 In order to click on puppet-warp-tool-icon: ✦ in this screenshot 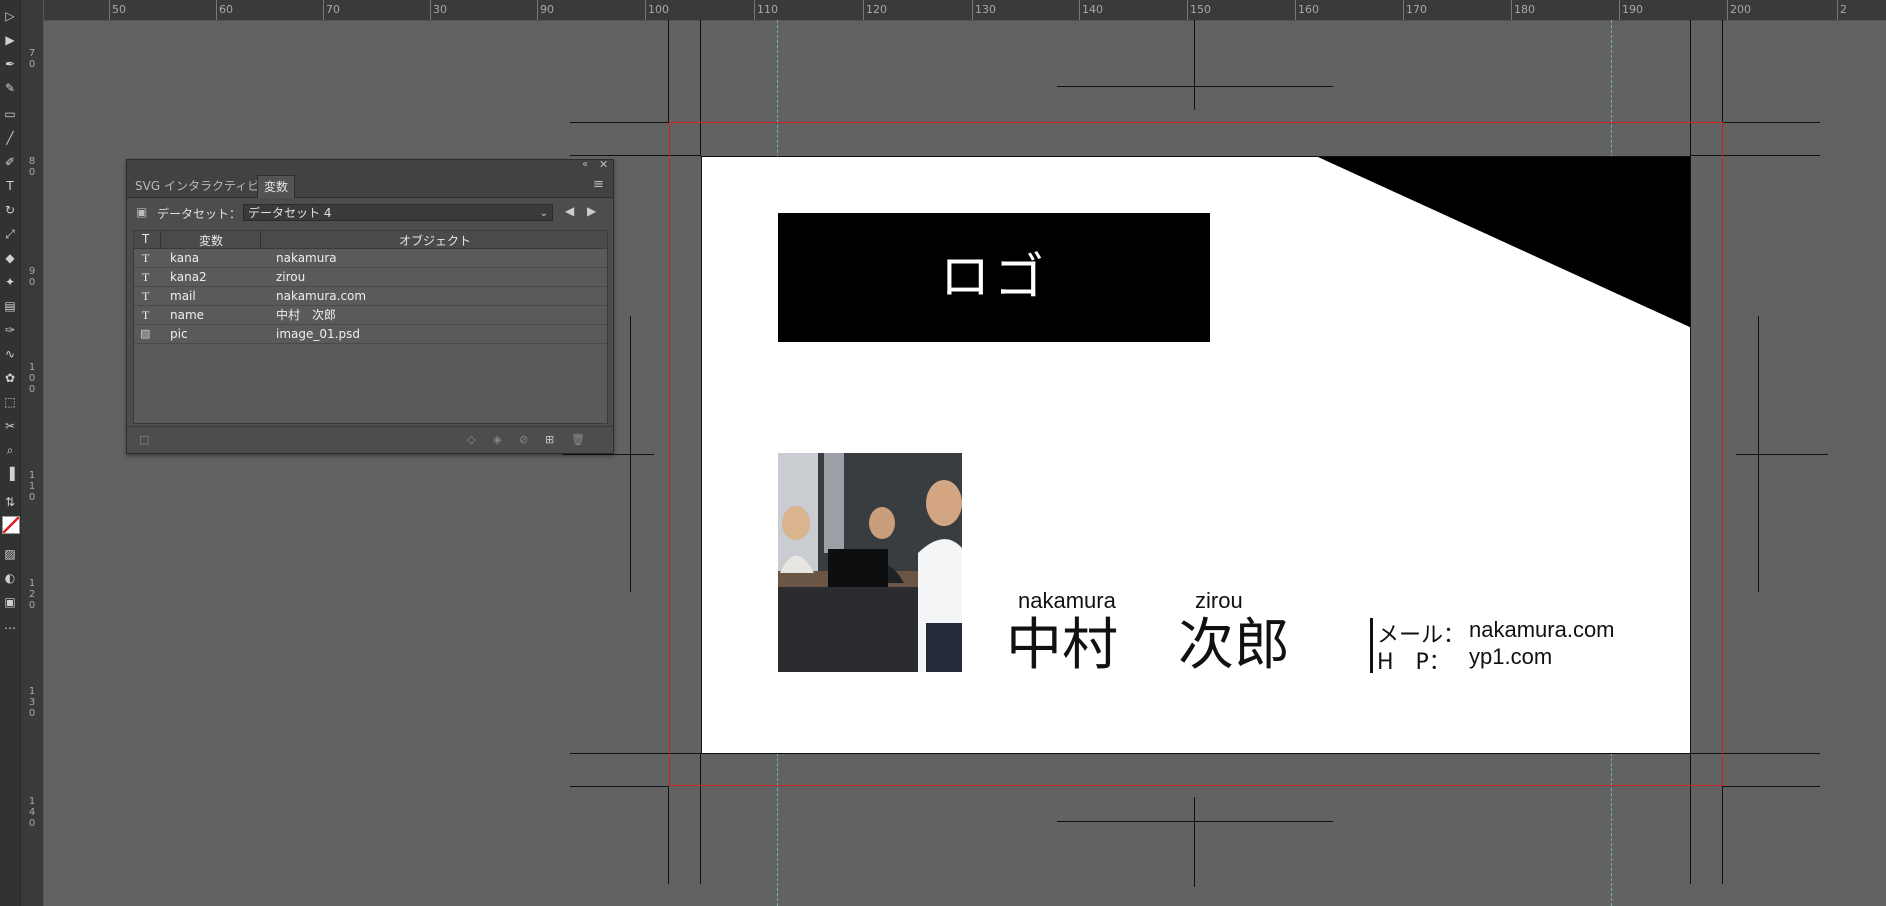, I will do `click(10, 282)`.